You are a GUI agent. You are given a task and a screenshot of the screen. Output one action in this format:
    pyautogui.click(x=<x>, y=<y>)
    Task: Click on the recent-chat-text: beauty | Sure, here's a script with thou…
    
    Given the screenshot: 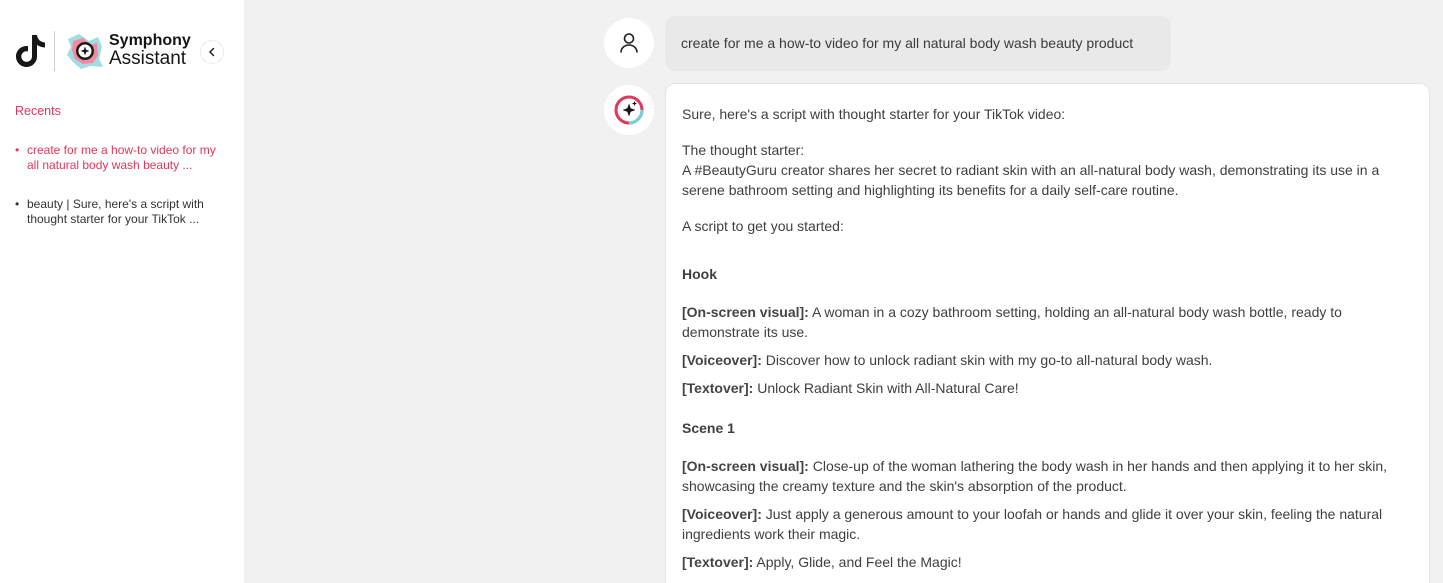 What is the action you would take?
    pyautogui.click(x=115, y=211)
    